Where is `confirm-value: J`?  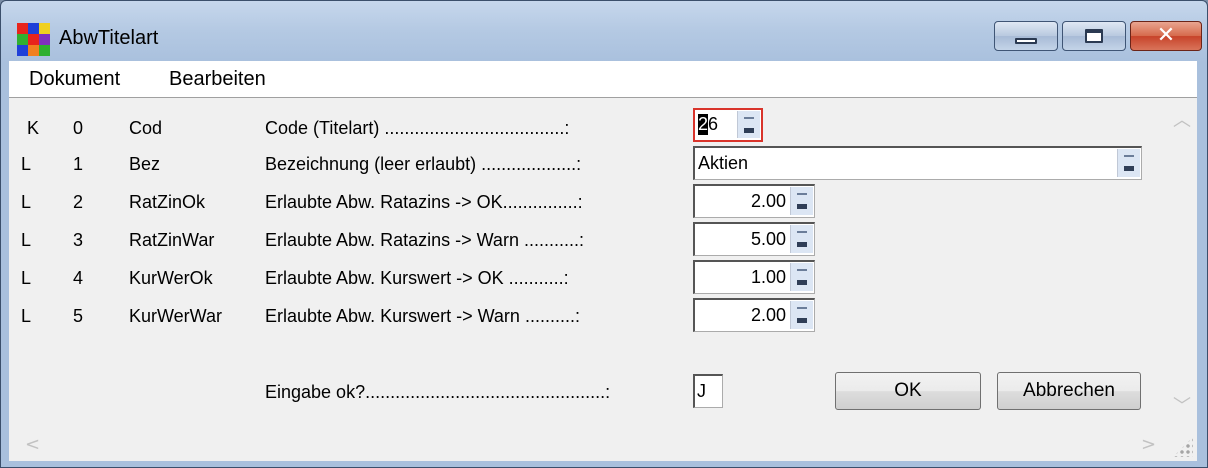
confirm-value: J is located at coordinates (701, 391).